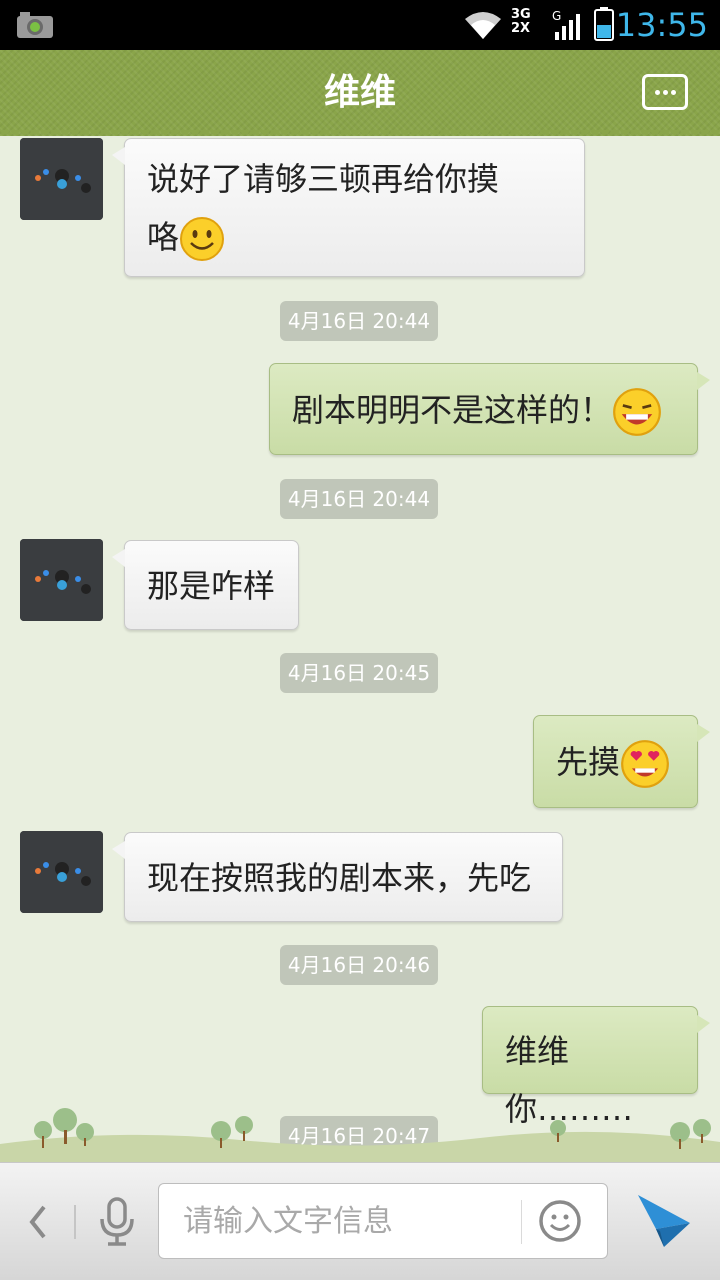 This screenshot has height=1280, width=720. Describe the element at coordinates (359, 965) in the screenshot. I see `message-timestamp: 4月16日 20:46` at that location.